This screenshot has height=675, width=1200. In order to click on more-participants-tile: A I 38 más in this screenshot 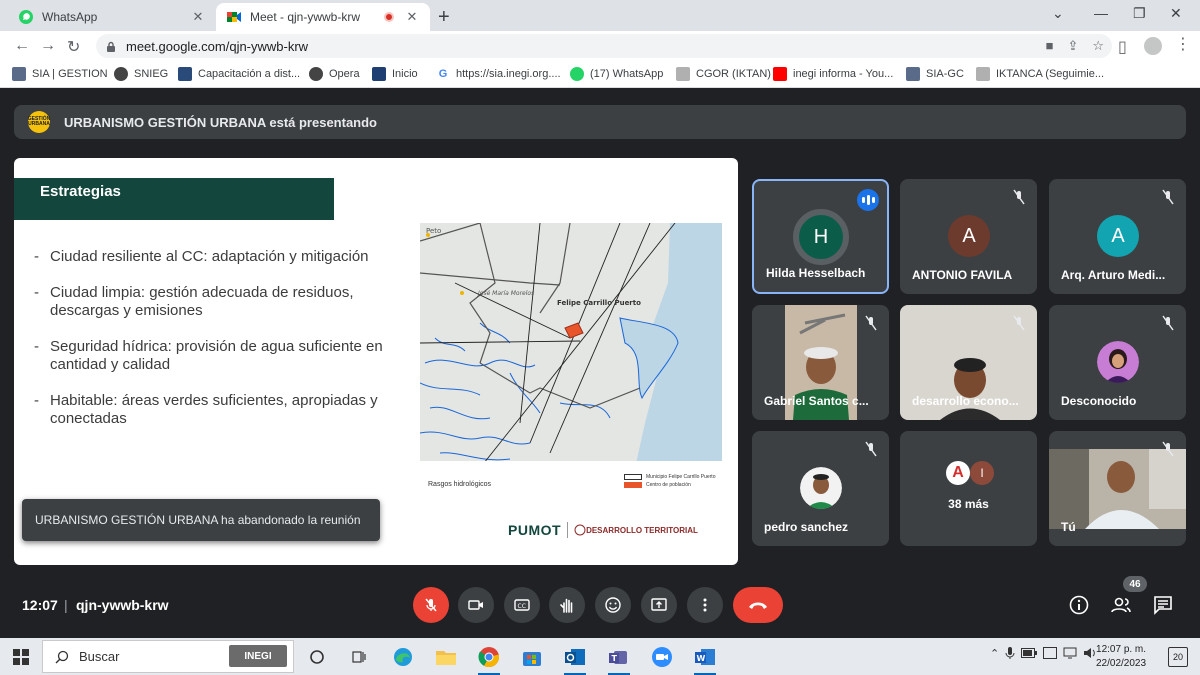, I will do `click(968, 488)`.